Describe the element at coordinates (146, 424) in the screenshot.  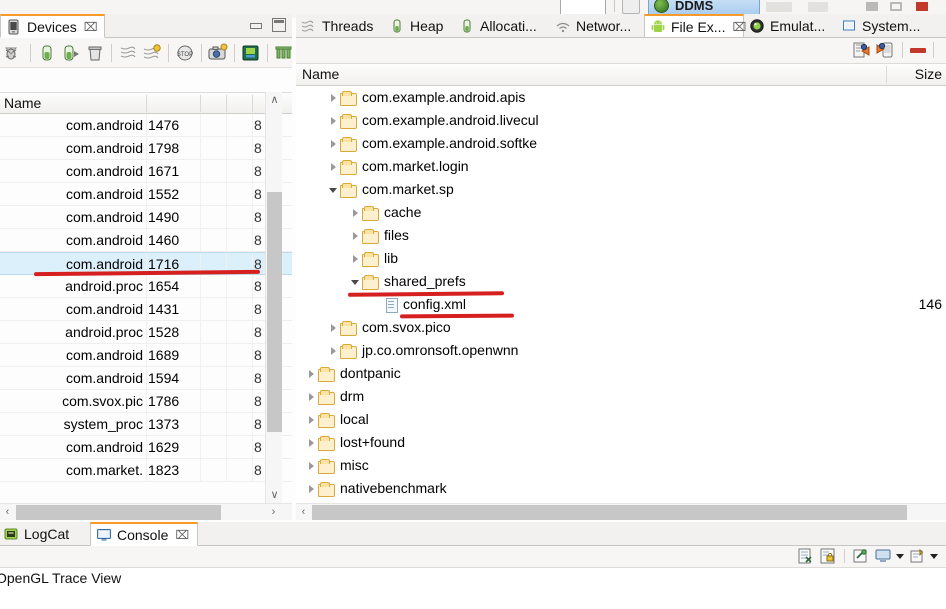
I see `device-process-row: system_proc 1373 8` at that location.